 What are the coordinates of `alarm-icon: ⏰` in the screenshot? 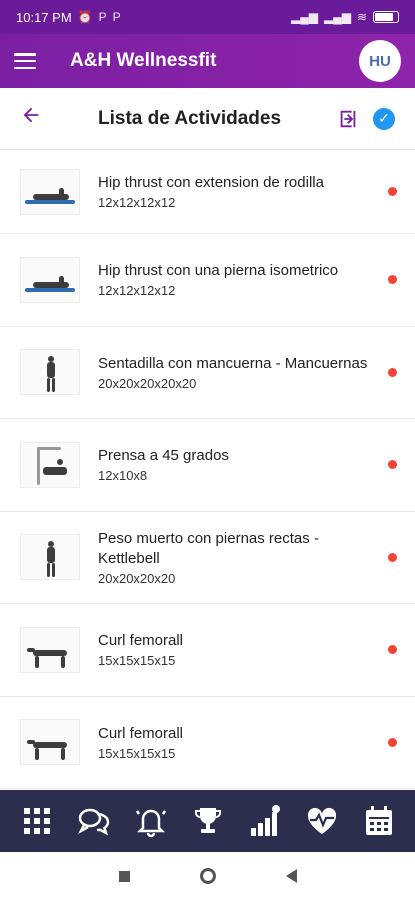 It's located at (85, 17).